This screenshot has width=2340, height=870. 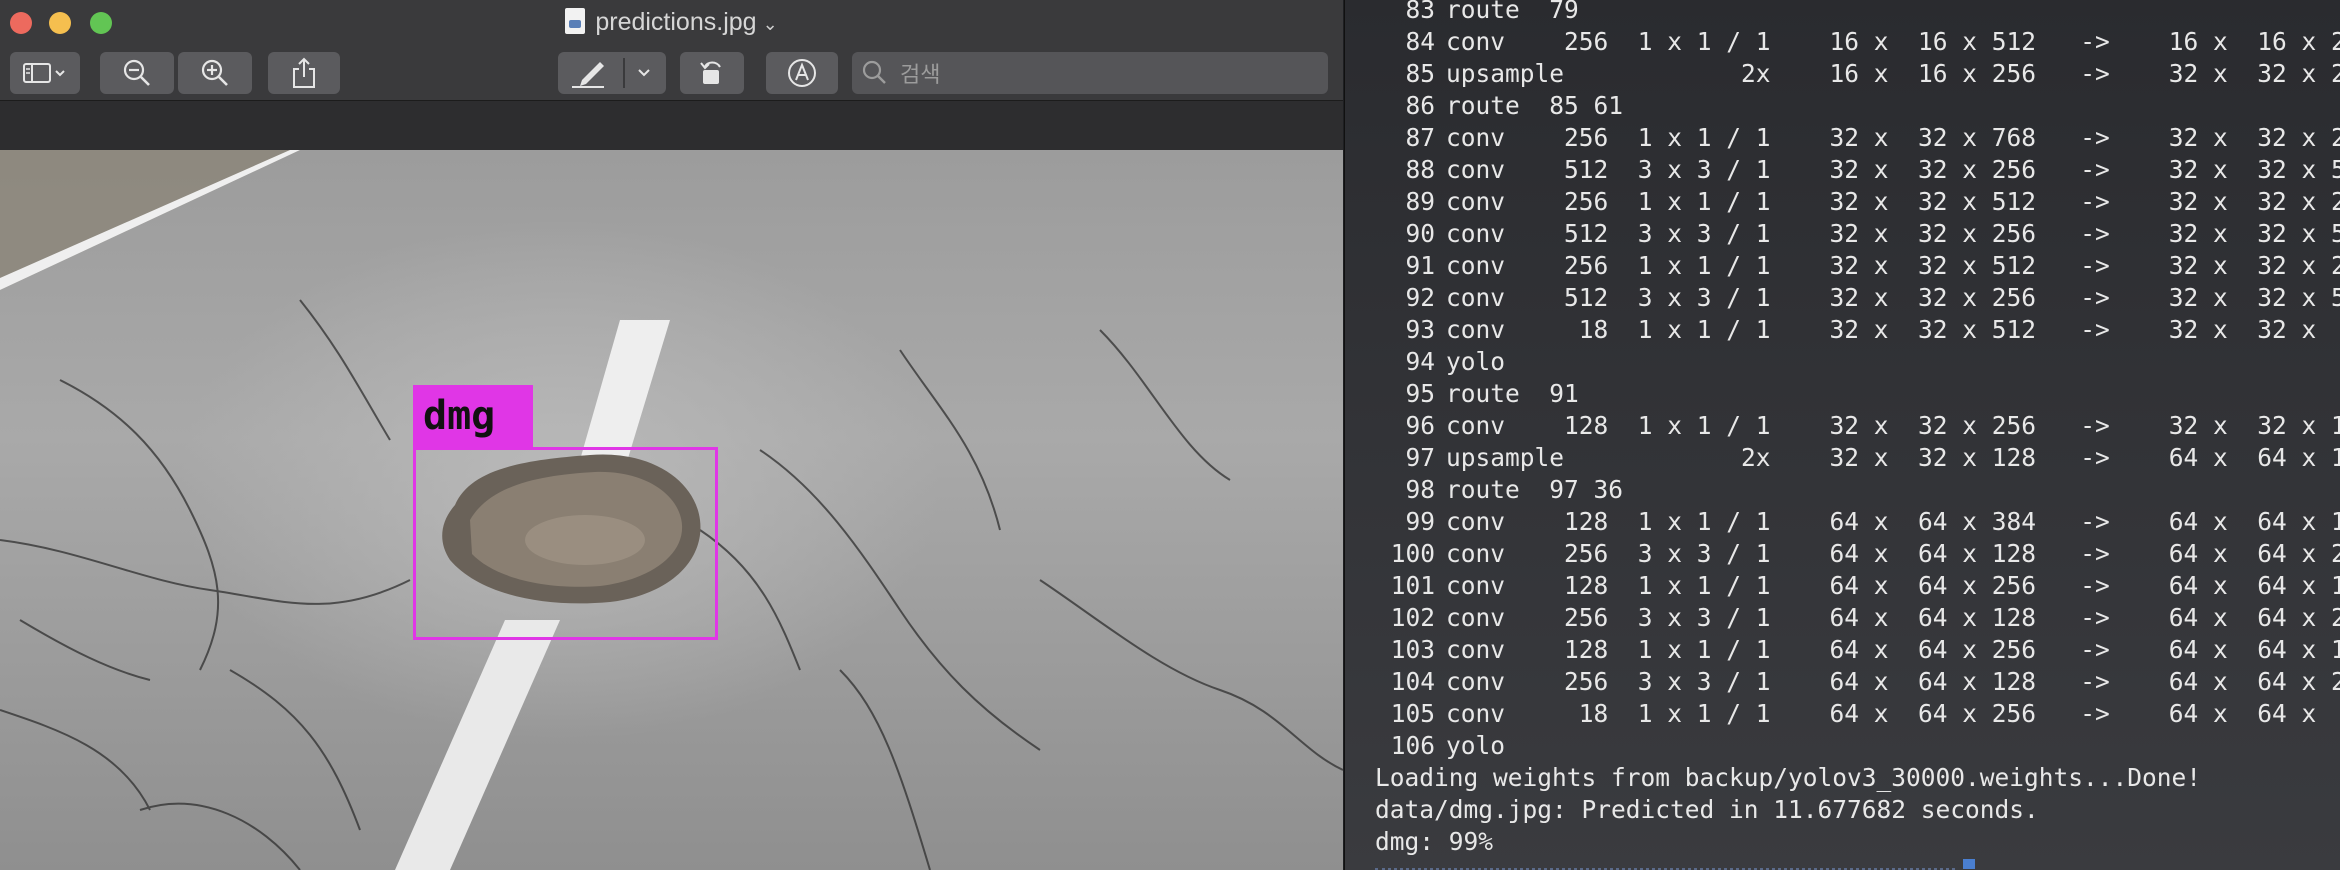 What do you see at coordinates (1412, 681) in the screenshot?
I see `layer-number: 104` at bounding box center [1412, 681].